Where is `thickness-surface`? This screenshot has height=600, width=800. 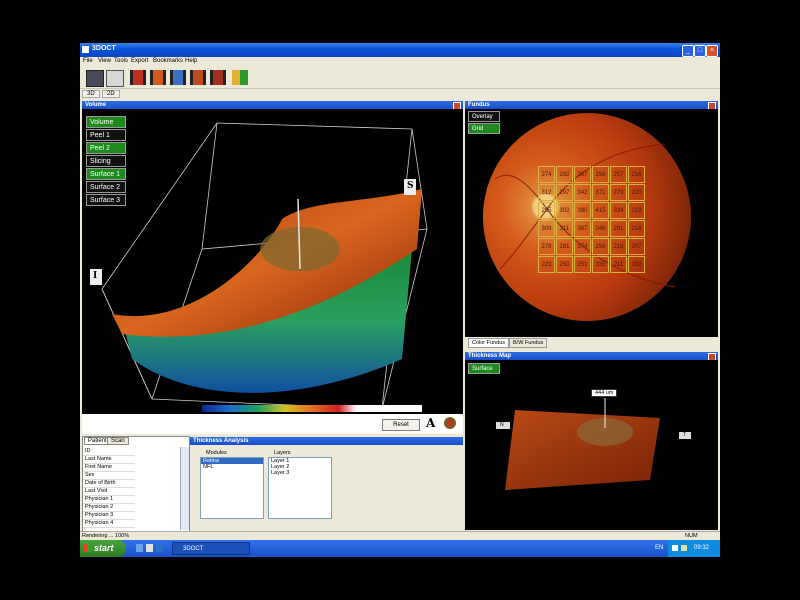
thickness-surface is located at coordinates (593, 444).